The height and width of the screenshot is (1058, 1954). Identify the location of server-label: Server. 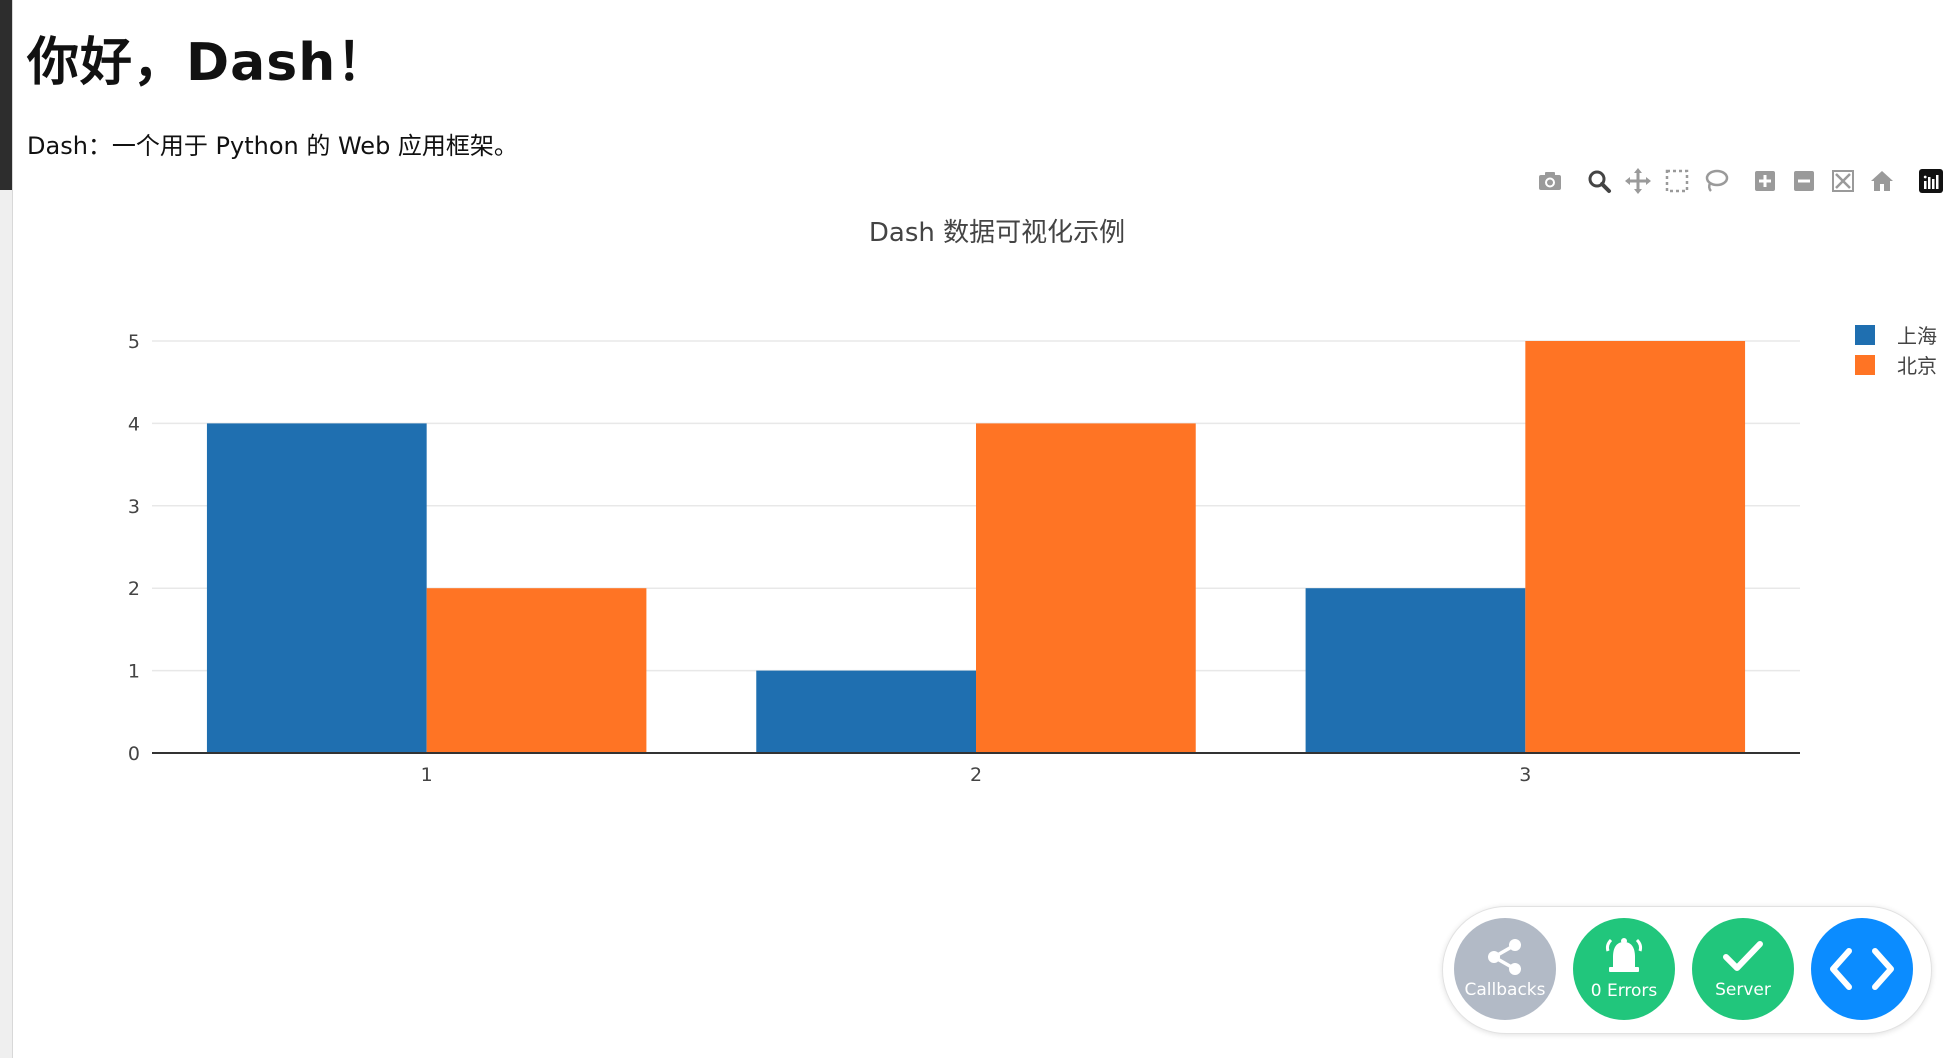
(1743, 990).